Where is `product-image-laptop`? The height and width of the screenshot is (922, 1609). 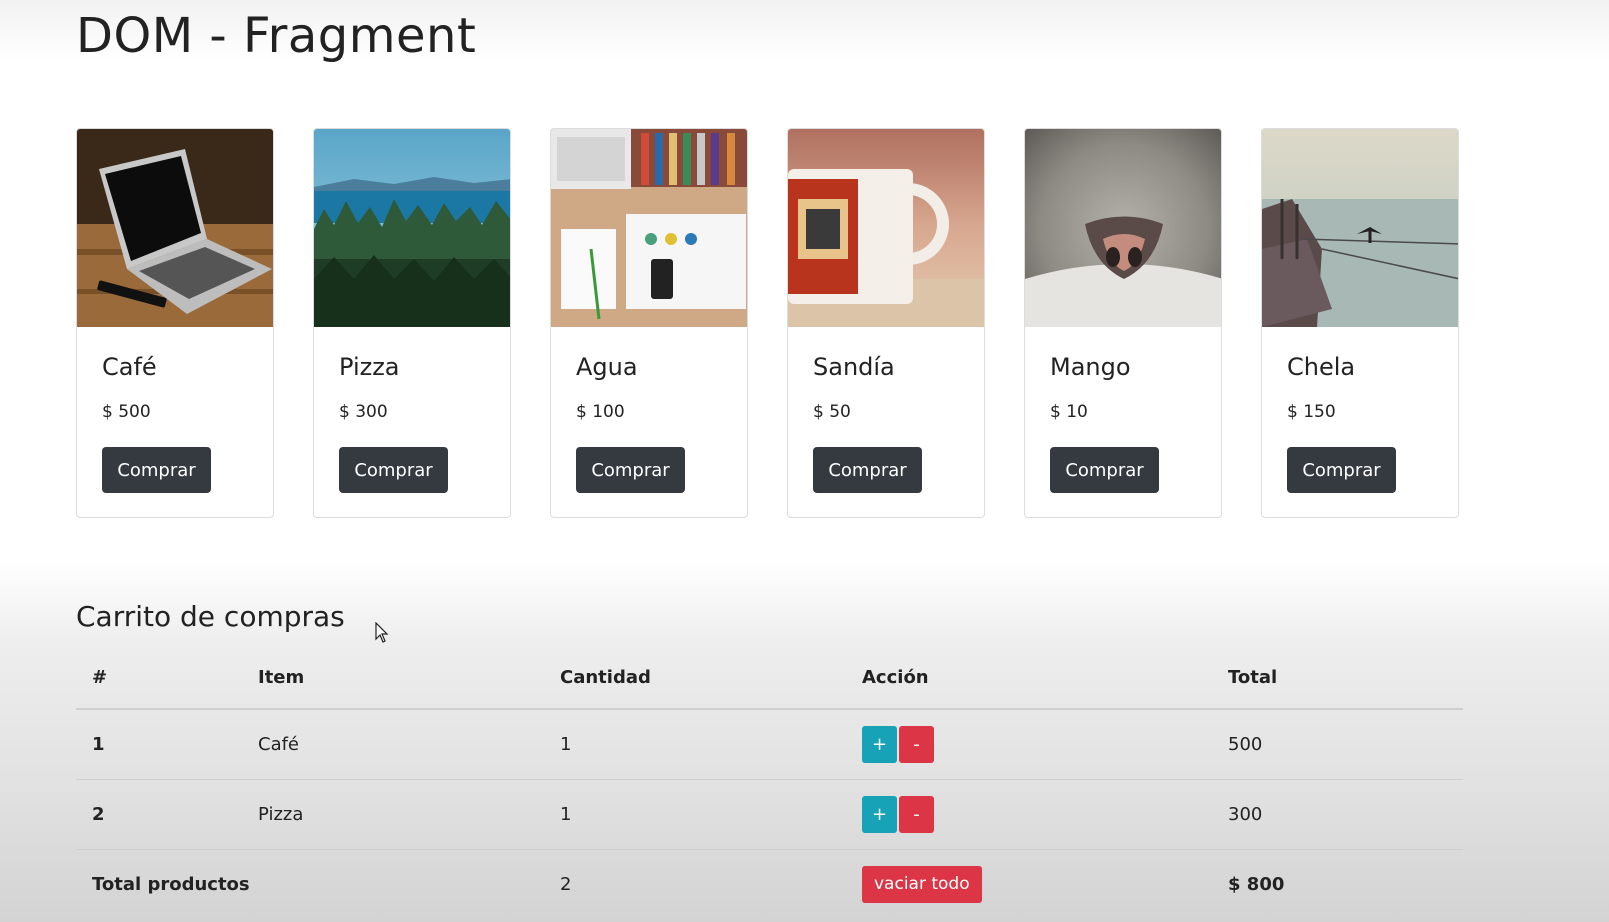 product-image-laptop is located at coordinates (175, 228).